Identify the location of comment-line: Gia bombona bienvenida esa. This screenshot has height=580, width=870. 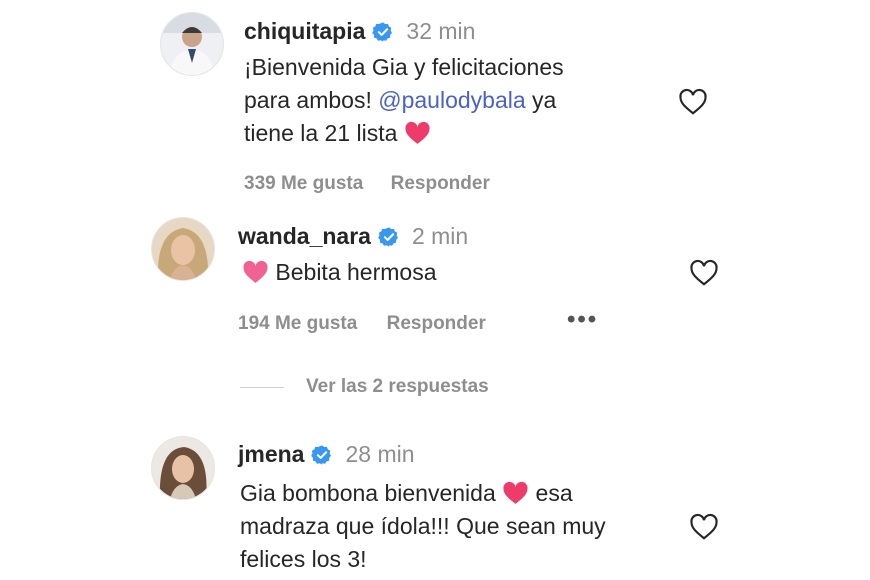
(406, 493).